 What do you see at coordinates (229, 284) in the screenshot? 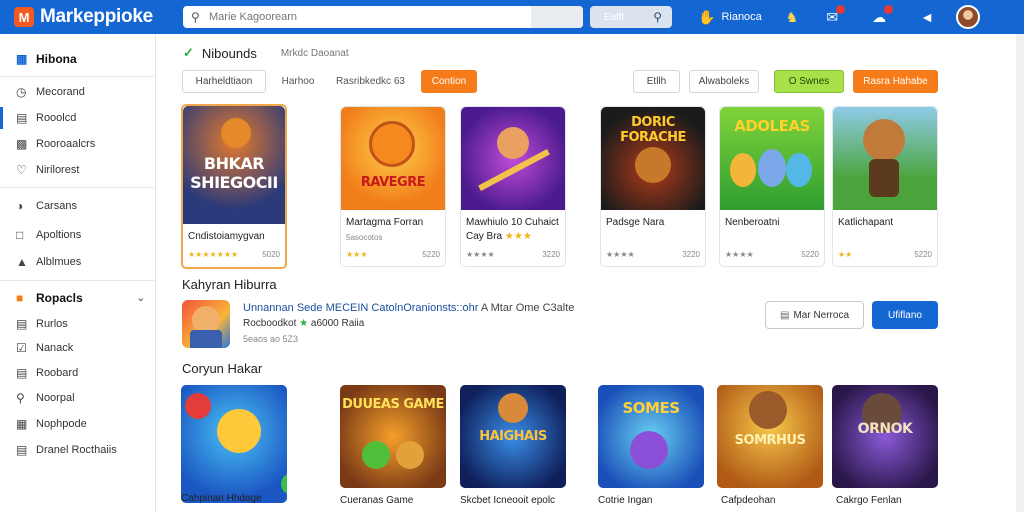
I see `section-title: Kahyran Hiburra` at bounding box center [229, 284].